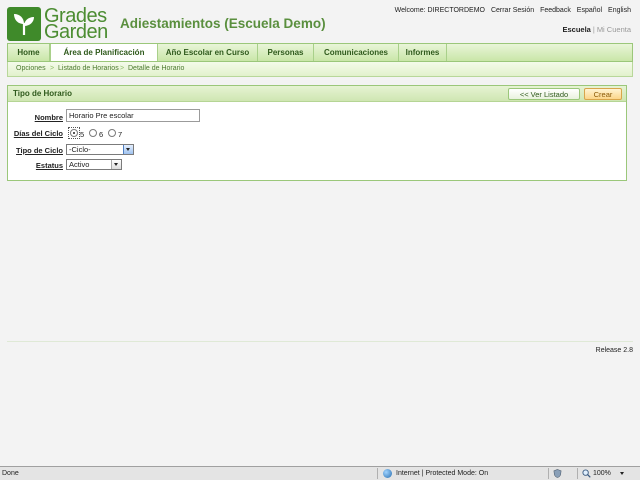 The image size is (640, 480). What do you see at coordinates (29, 52) in the screenshot?
I see `tab-home: Home` at bounding box center [29, 52].